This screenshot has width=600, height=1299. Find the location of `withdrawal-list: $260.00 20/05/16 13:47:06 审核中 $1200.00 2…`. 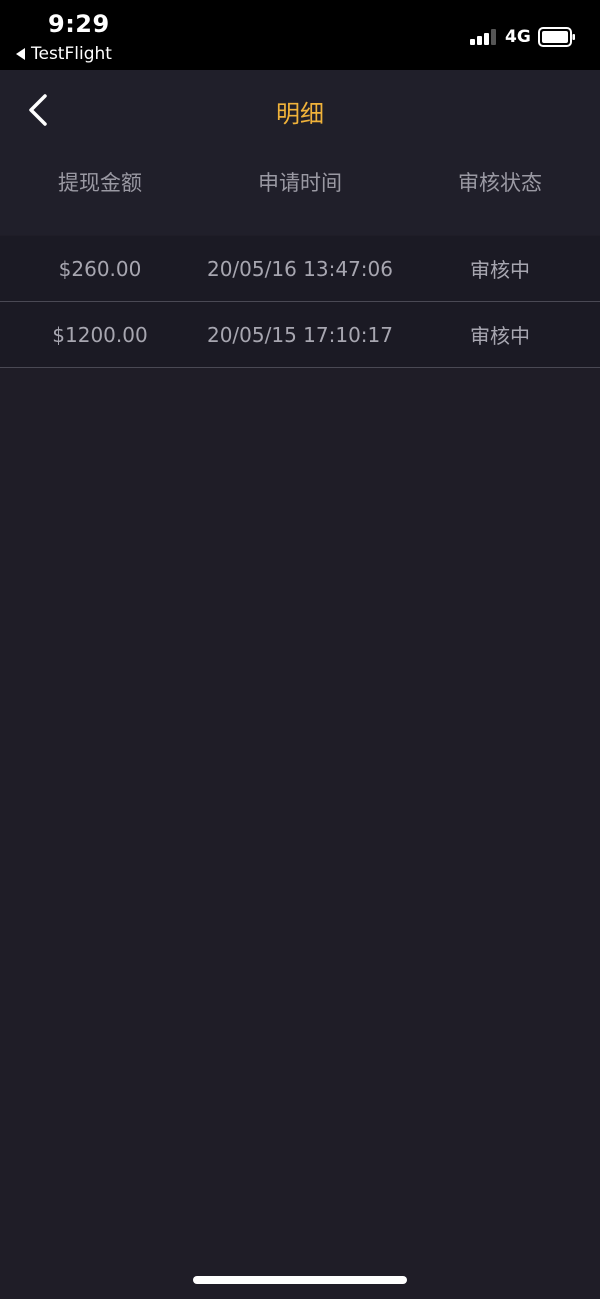

withdrawal-list: $260.00 20/05/16 13:47:06 审核中 $1200.00 2… is located at coordinates (300, 302).